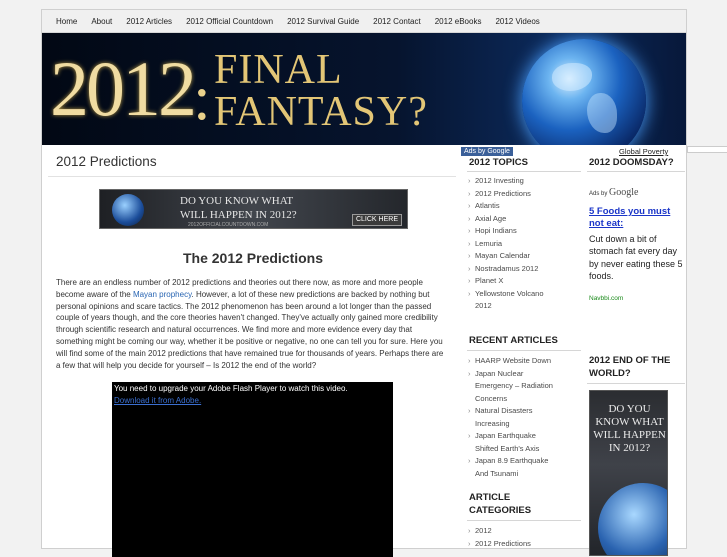 This screenshot has height=557, width=727. I want to click on topic-link: Axial Age, so click(524, 219).